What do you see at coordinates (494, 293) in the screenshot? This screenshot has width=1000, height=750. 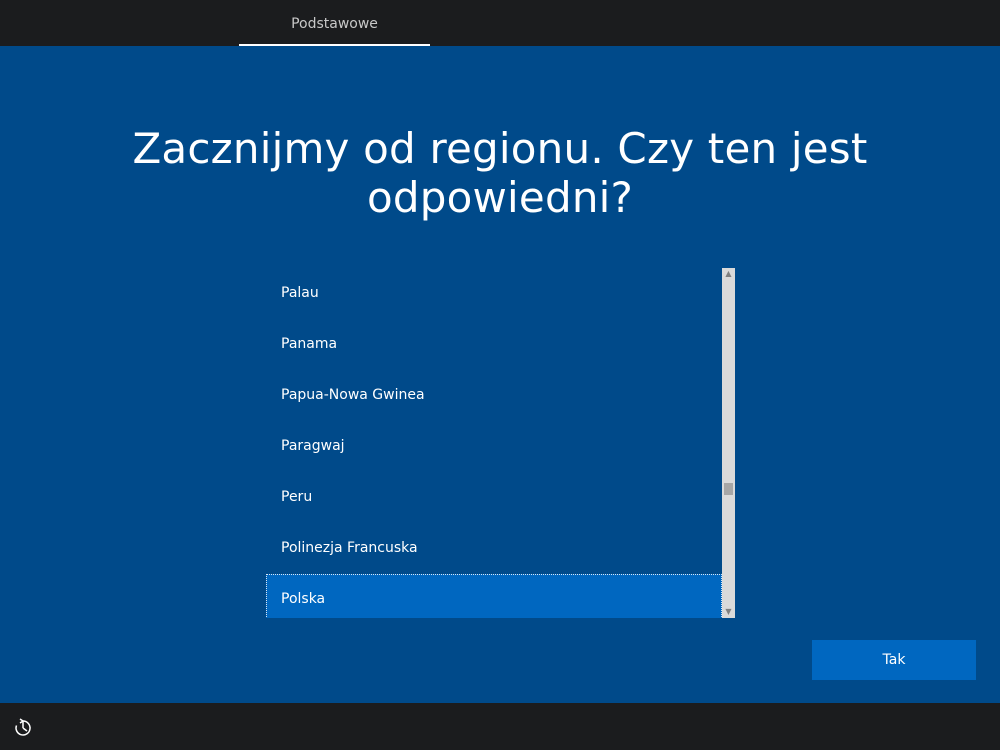 I see `list-item-palau: Palau` at bounding box center [494, 293].